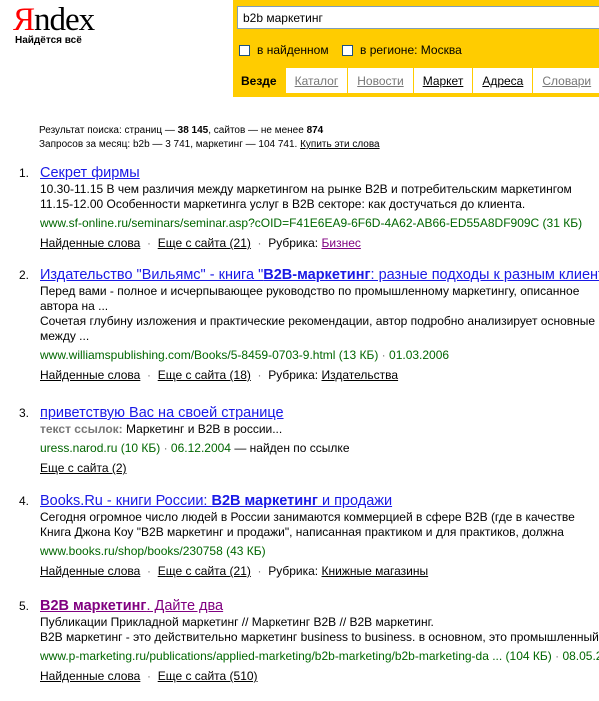  What do you see at coordinates (64, 20) in the screenshot?
I see `logo-rest: ndex` at bounding box center [64, 20].